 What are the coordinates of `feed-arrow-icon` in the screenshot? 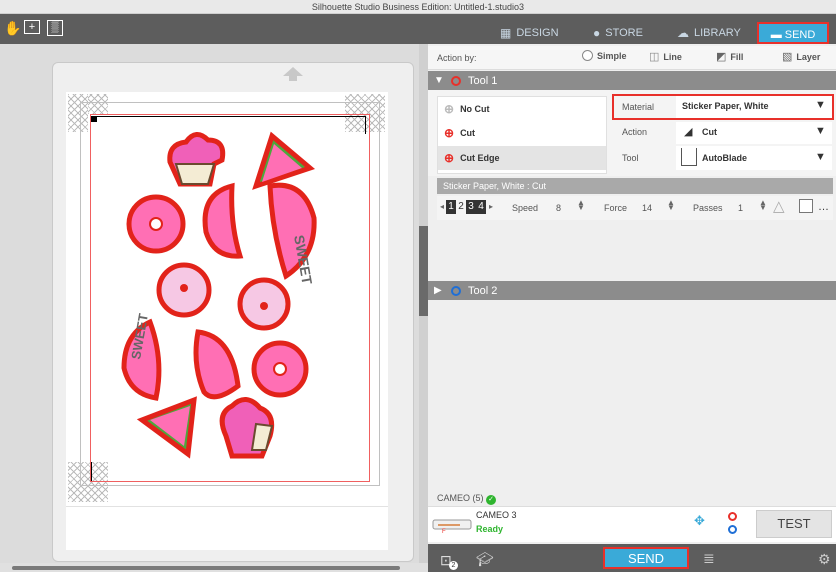 It's located at (293, 74).